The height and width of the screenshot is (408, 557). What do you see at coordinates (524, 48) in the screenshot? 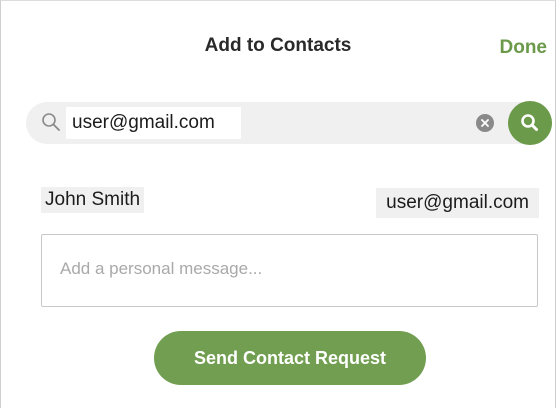
I see `done-button: Done` at bounding box center [524, 48].